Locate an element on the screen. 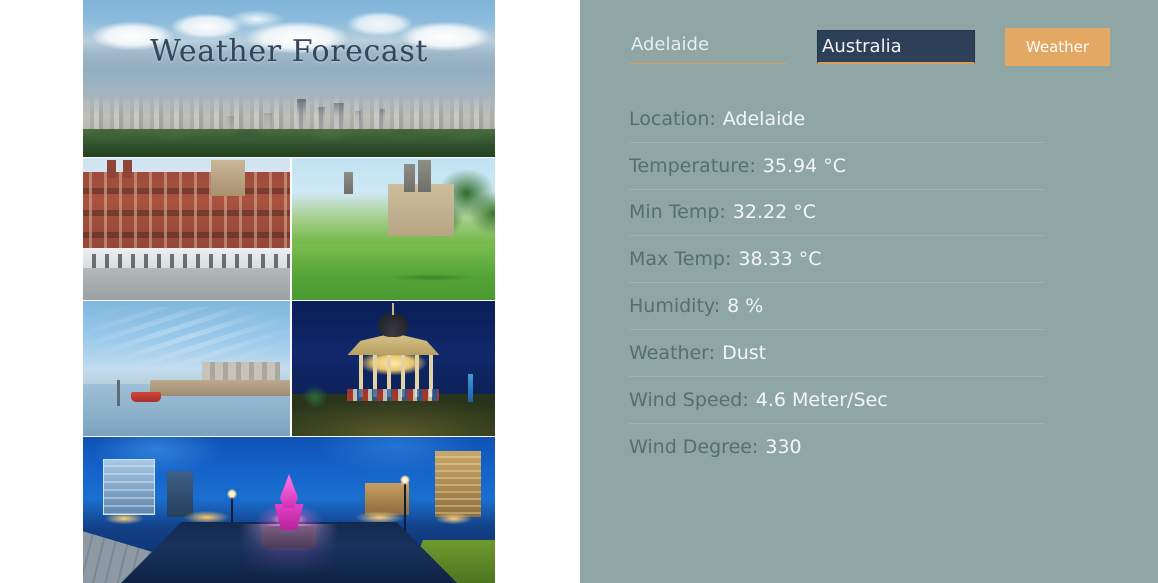 The width and height of the screenshot is (1158, 583). row-label: Weather: is located at coordinates (672, 352).